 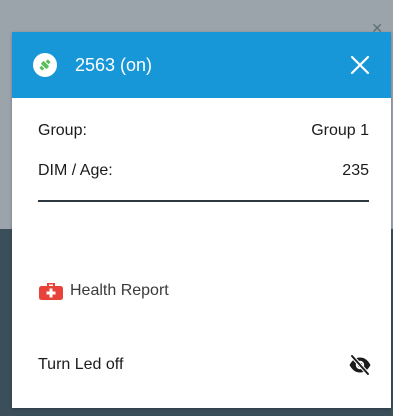 I want to click on led-toggle-button, so click(x=360, y=365).